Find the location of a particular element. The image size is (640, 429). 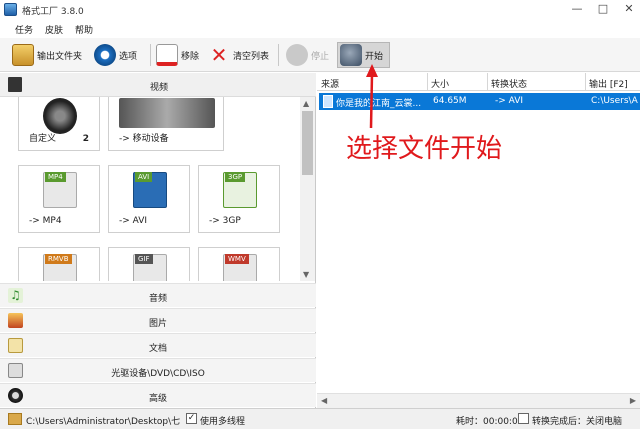

category-audio: ♫ 音频 is located at coordinates (158, 295).